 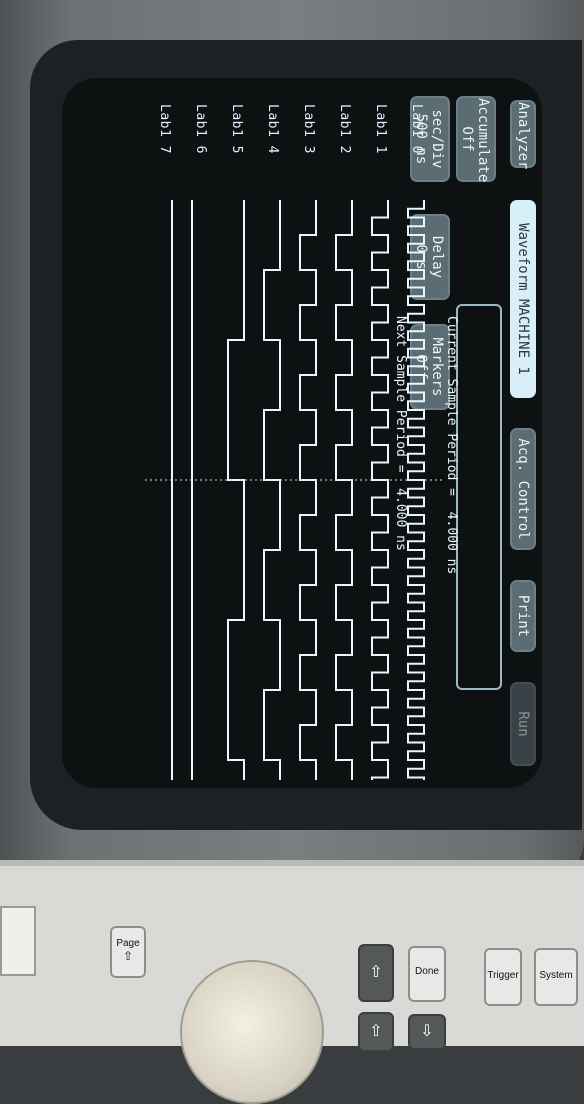 I want to click on waveform-label: Waveform MACHINE 1, so click(x=523, y=299).